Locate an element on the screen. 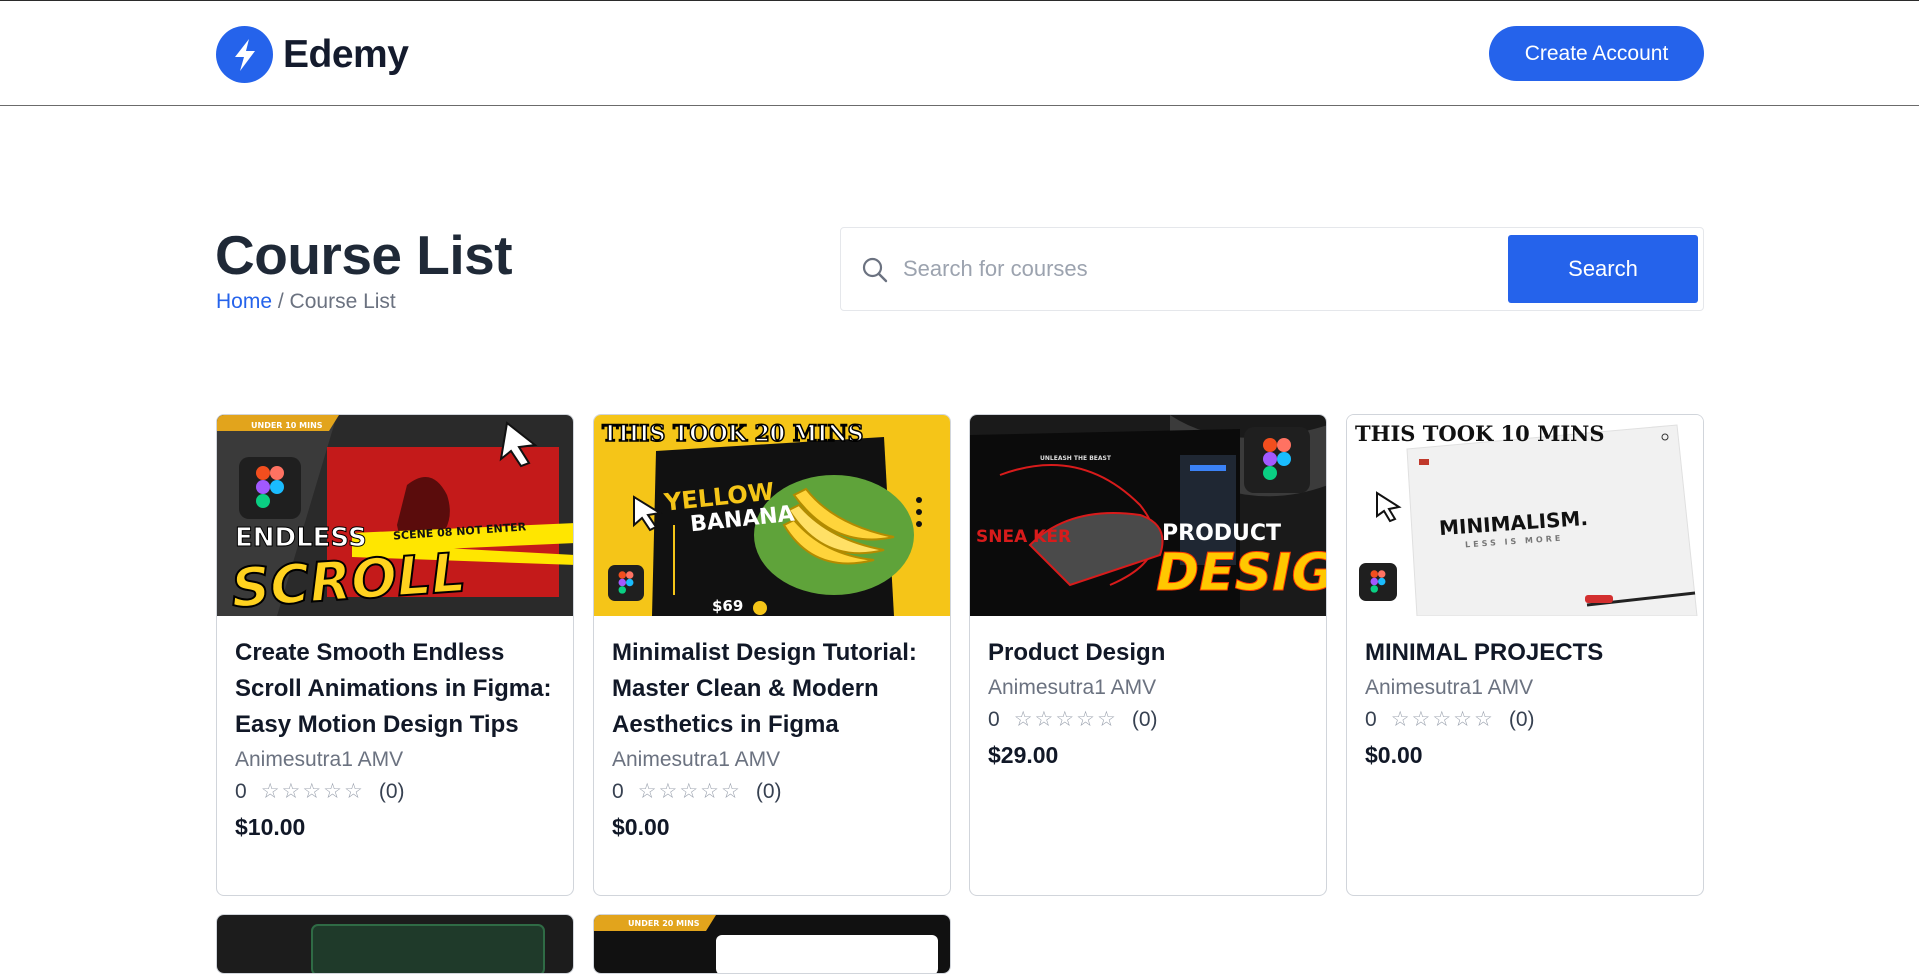 This screenshot has width=1919, height=974. course-card-partial is located at coordinates (395, 944).